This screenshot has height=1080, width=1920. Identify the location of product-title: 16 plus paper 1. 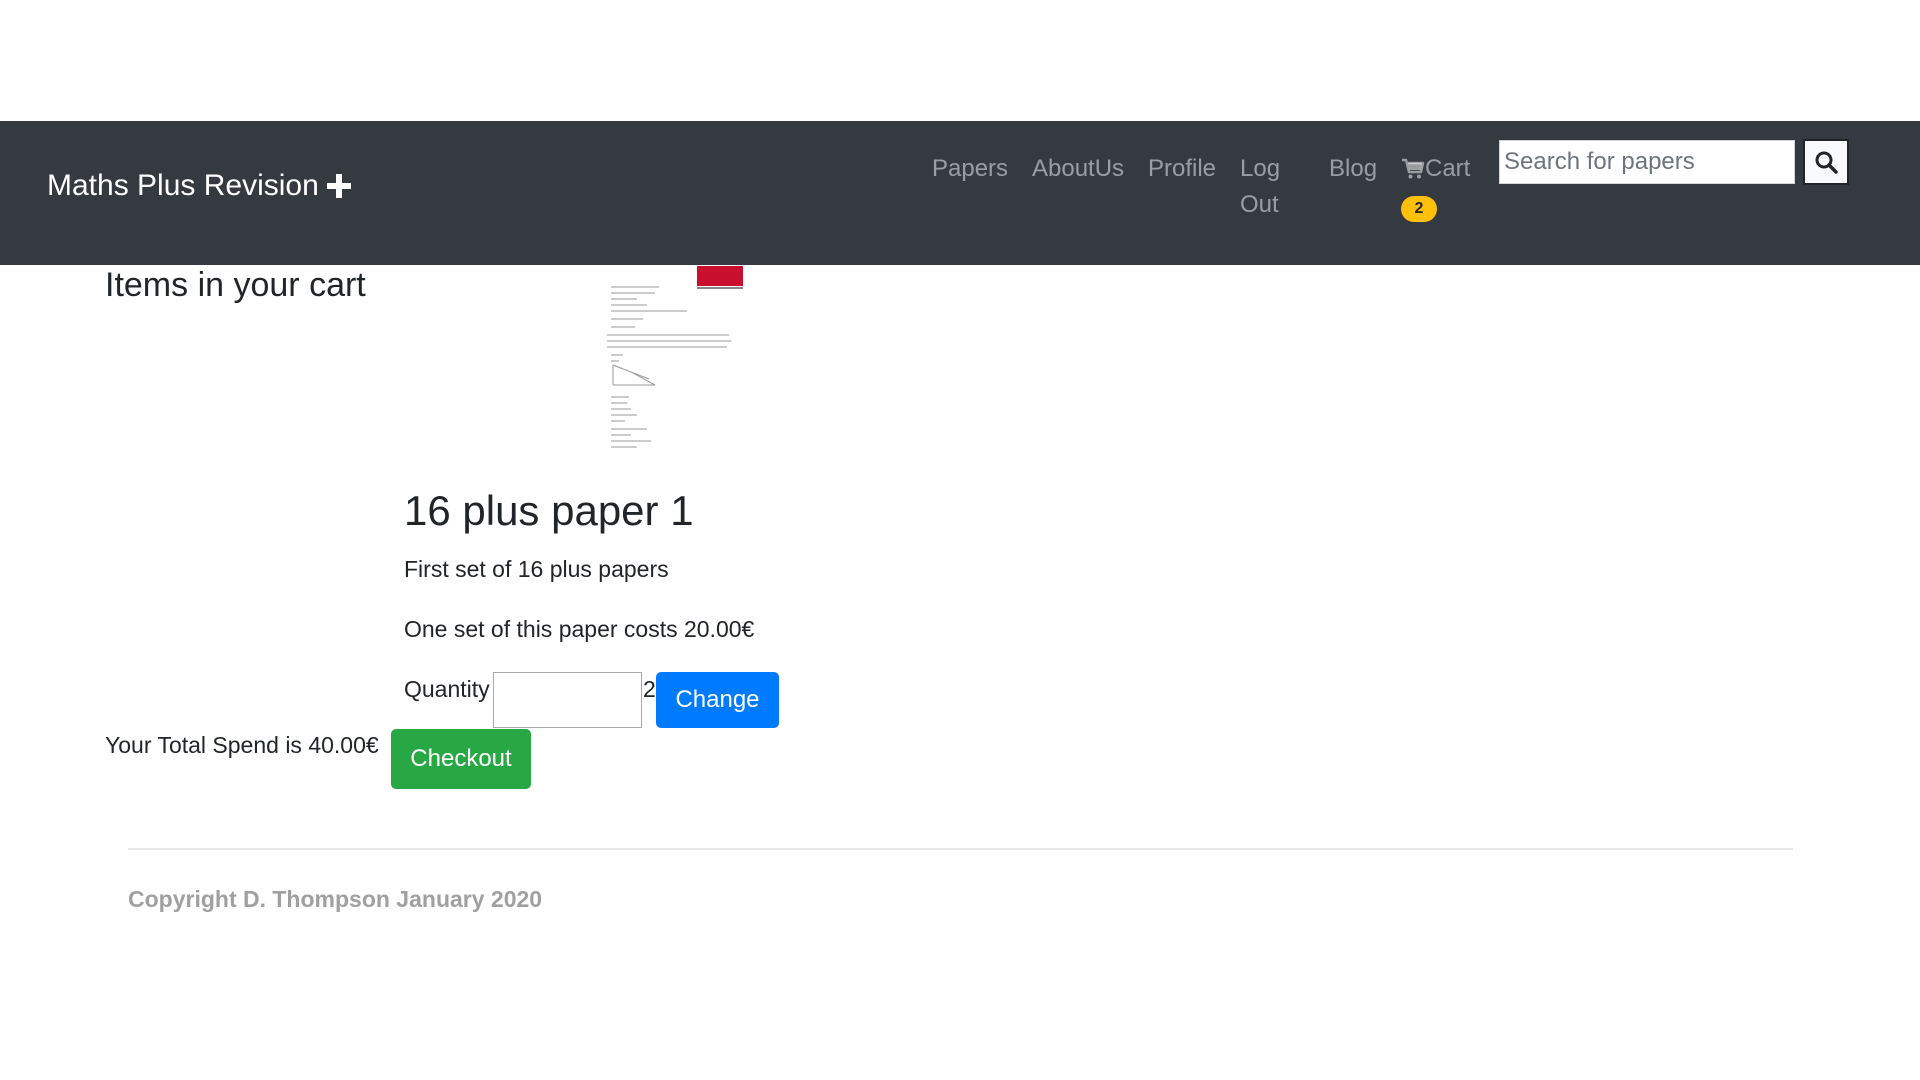
(549, 510).